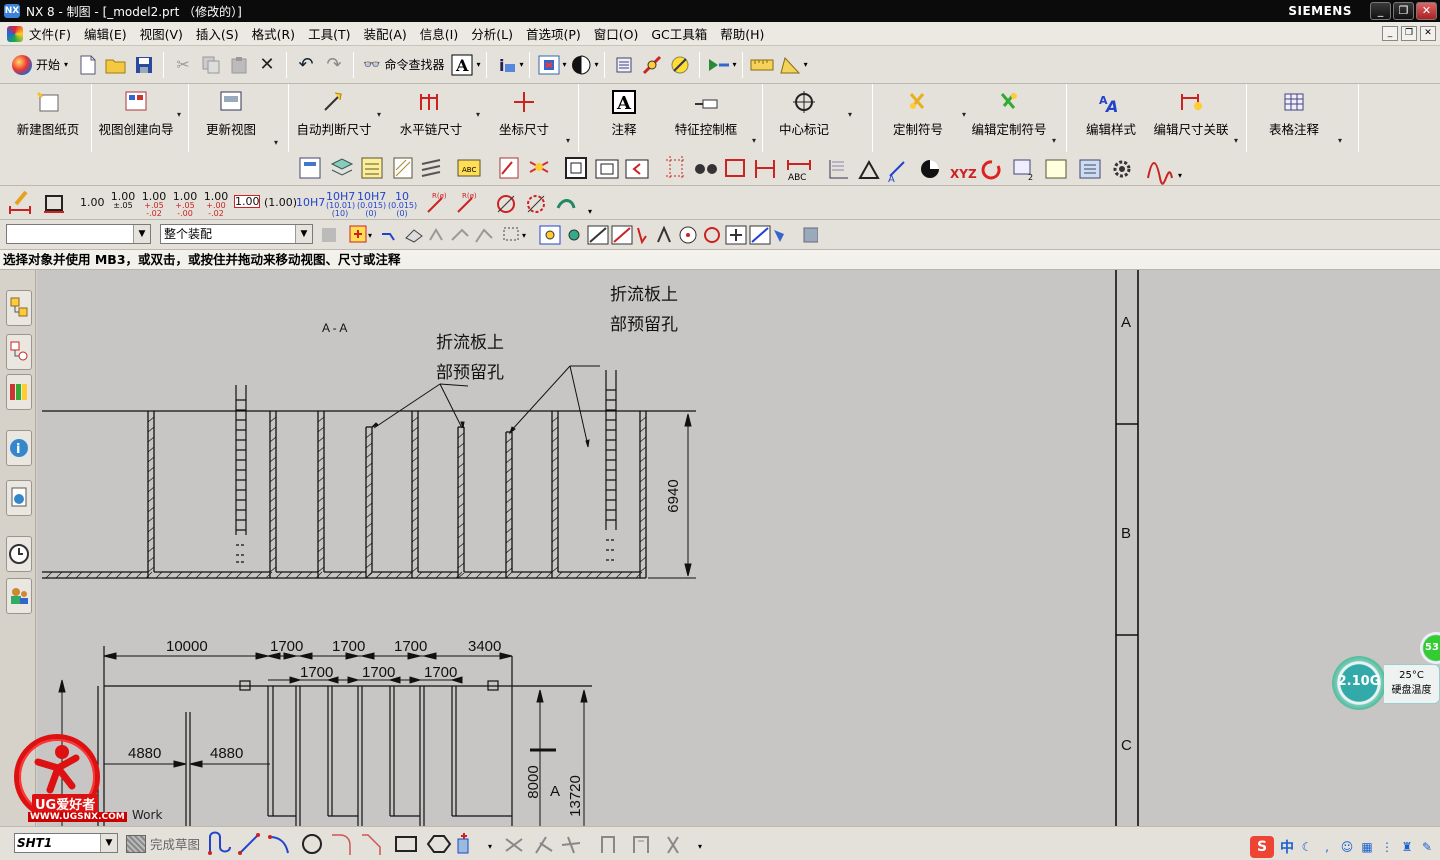  I want to click on existing-point-icon, so click(736, 235).